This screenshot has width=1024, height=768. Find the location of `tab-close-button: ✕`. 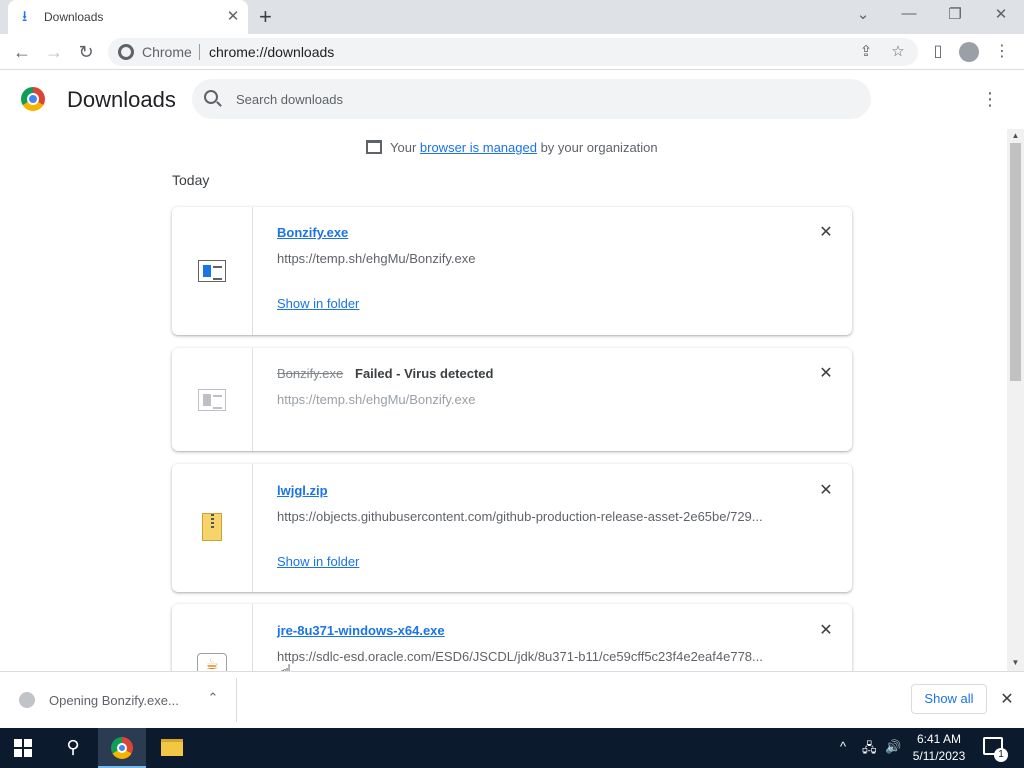

tab-close-button: ✕ is located at coordinates (233, 17).